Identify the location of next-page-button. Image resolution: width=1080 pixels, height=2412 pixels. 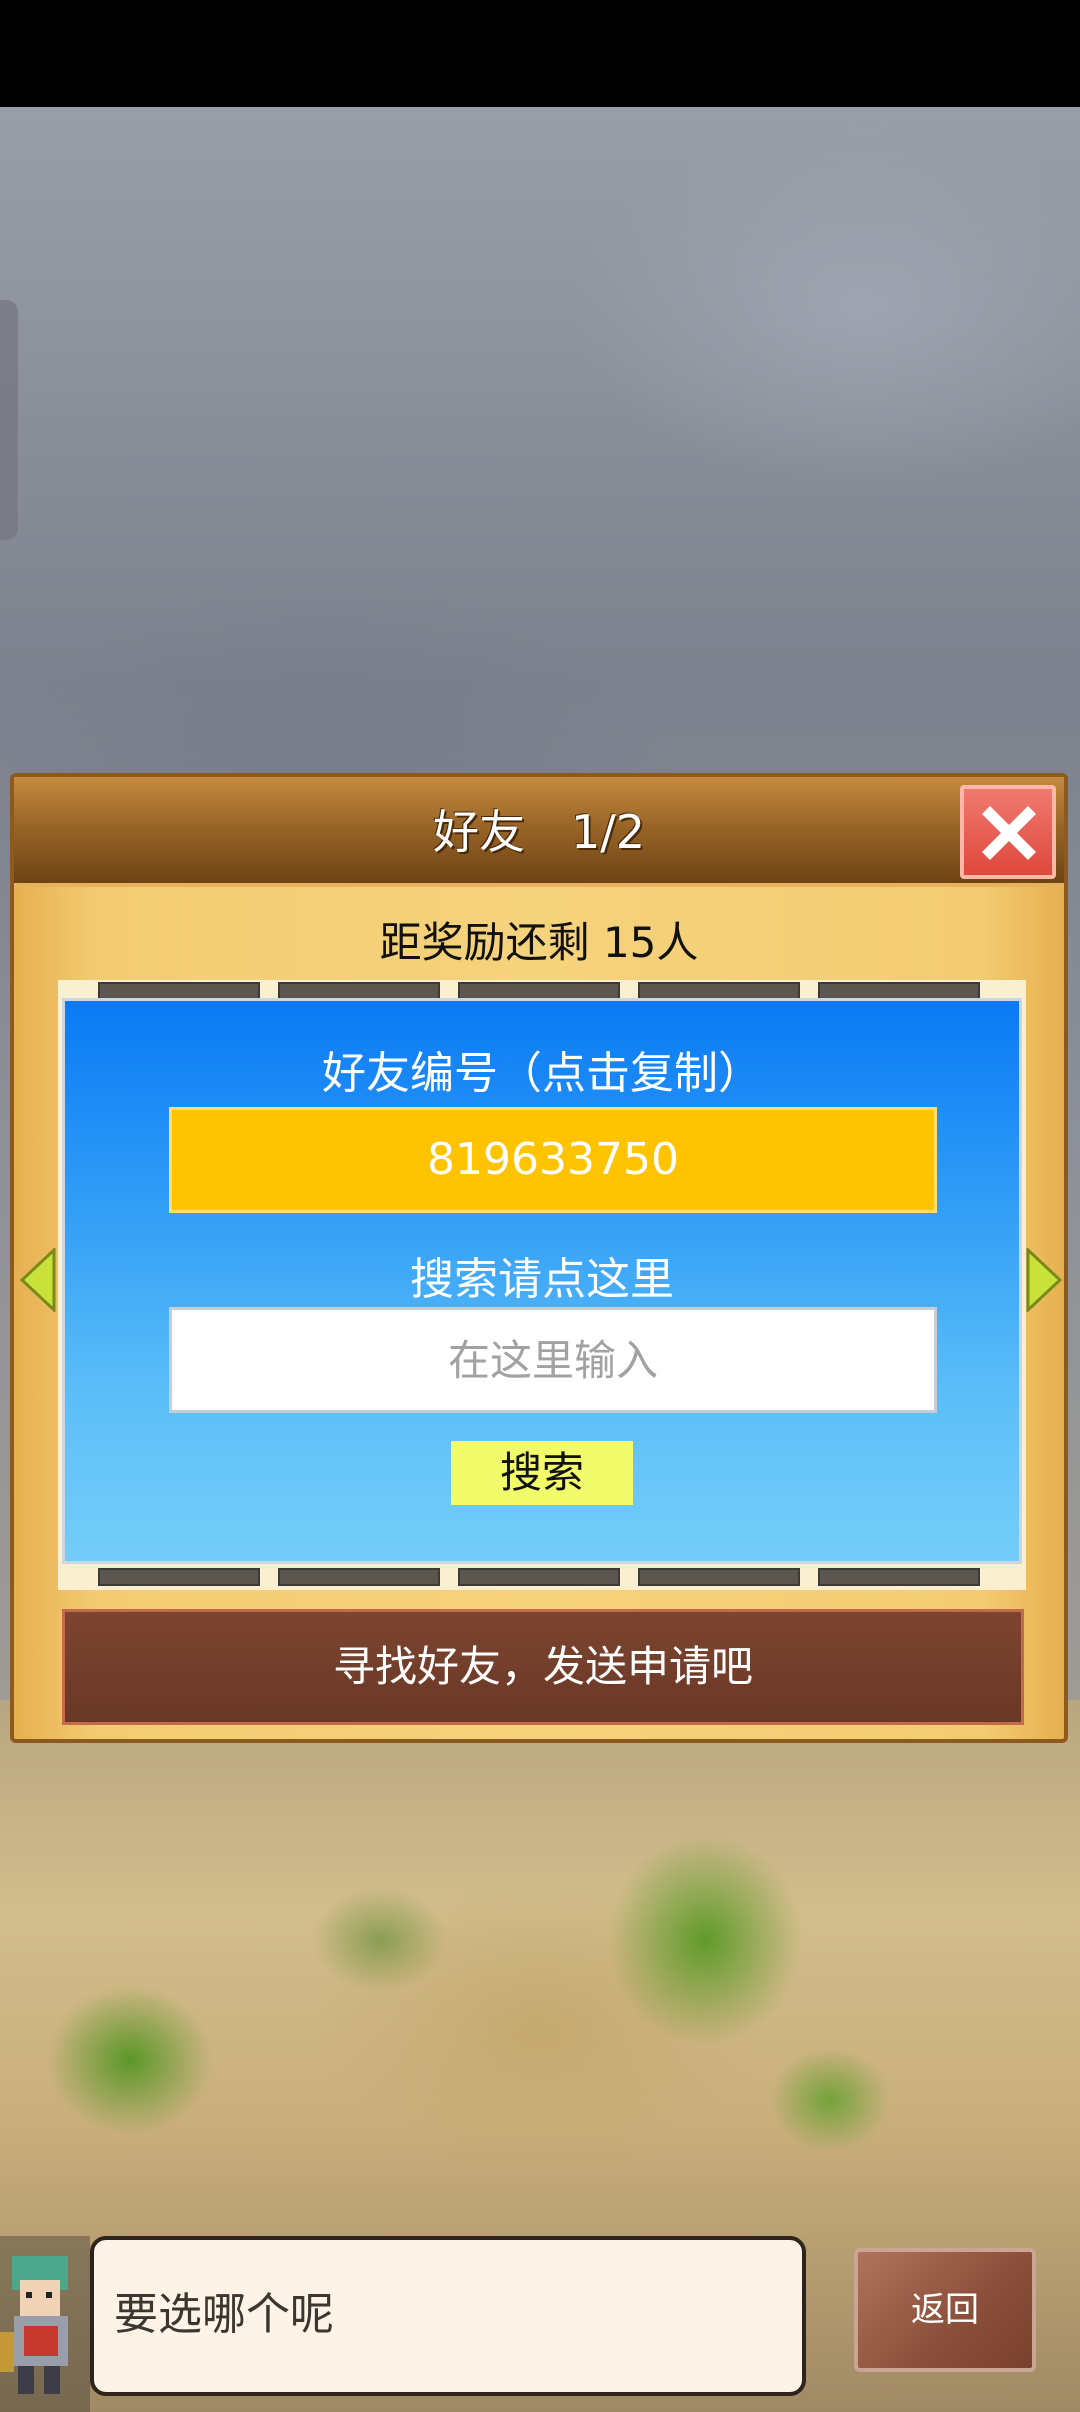
(1044, 1280).